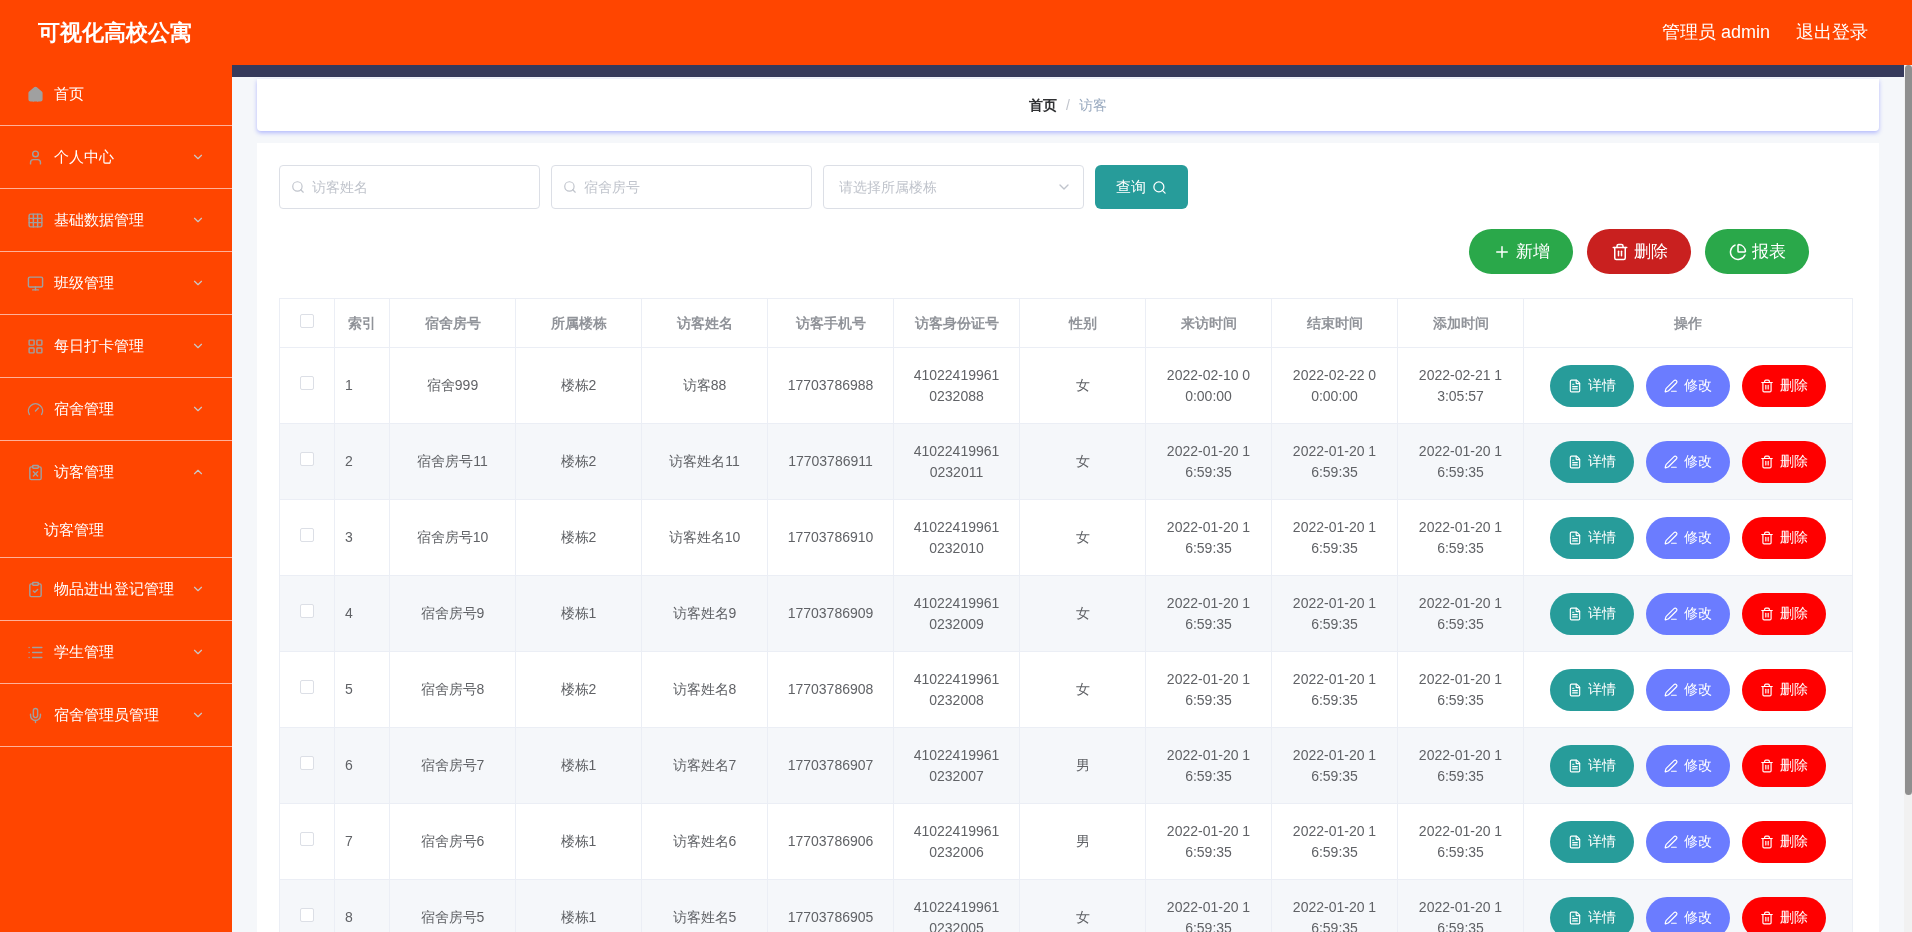 The width and height of the screenshot is (1912, 932). Describe the element at coordinates (116, 157) in the screenshot. I see `sidebar-item: 个人中心` at that location.